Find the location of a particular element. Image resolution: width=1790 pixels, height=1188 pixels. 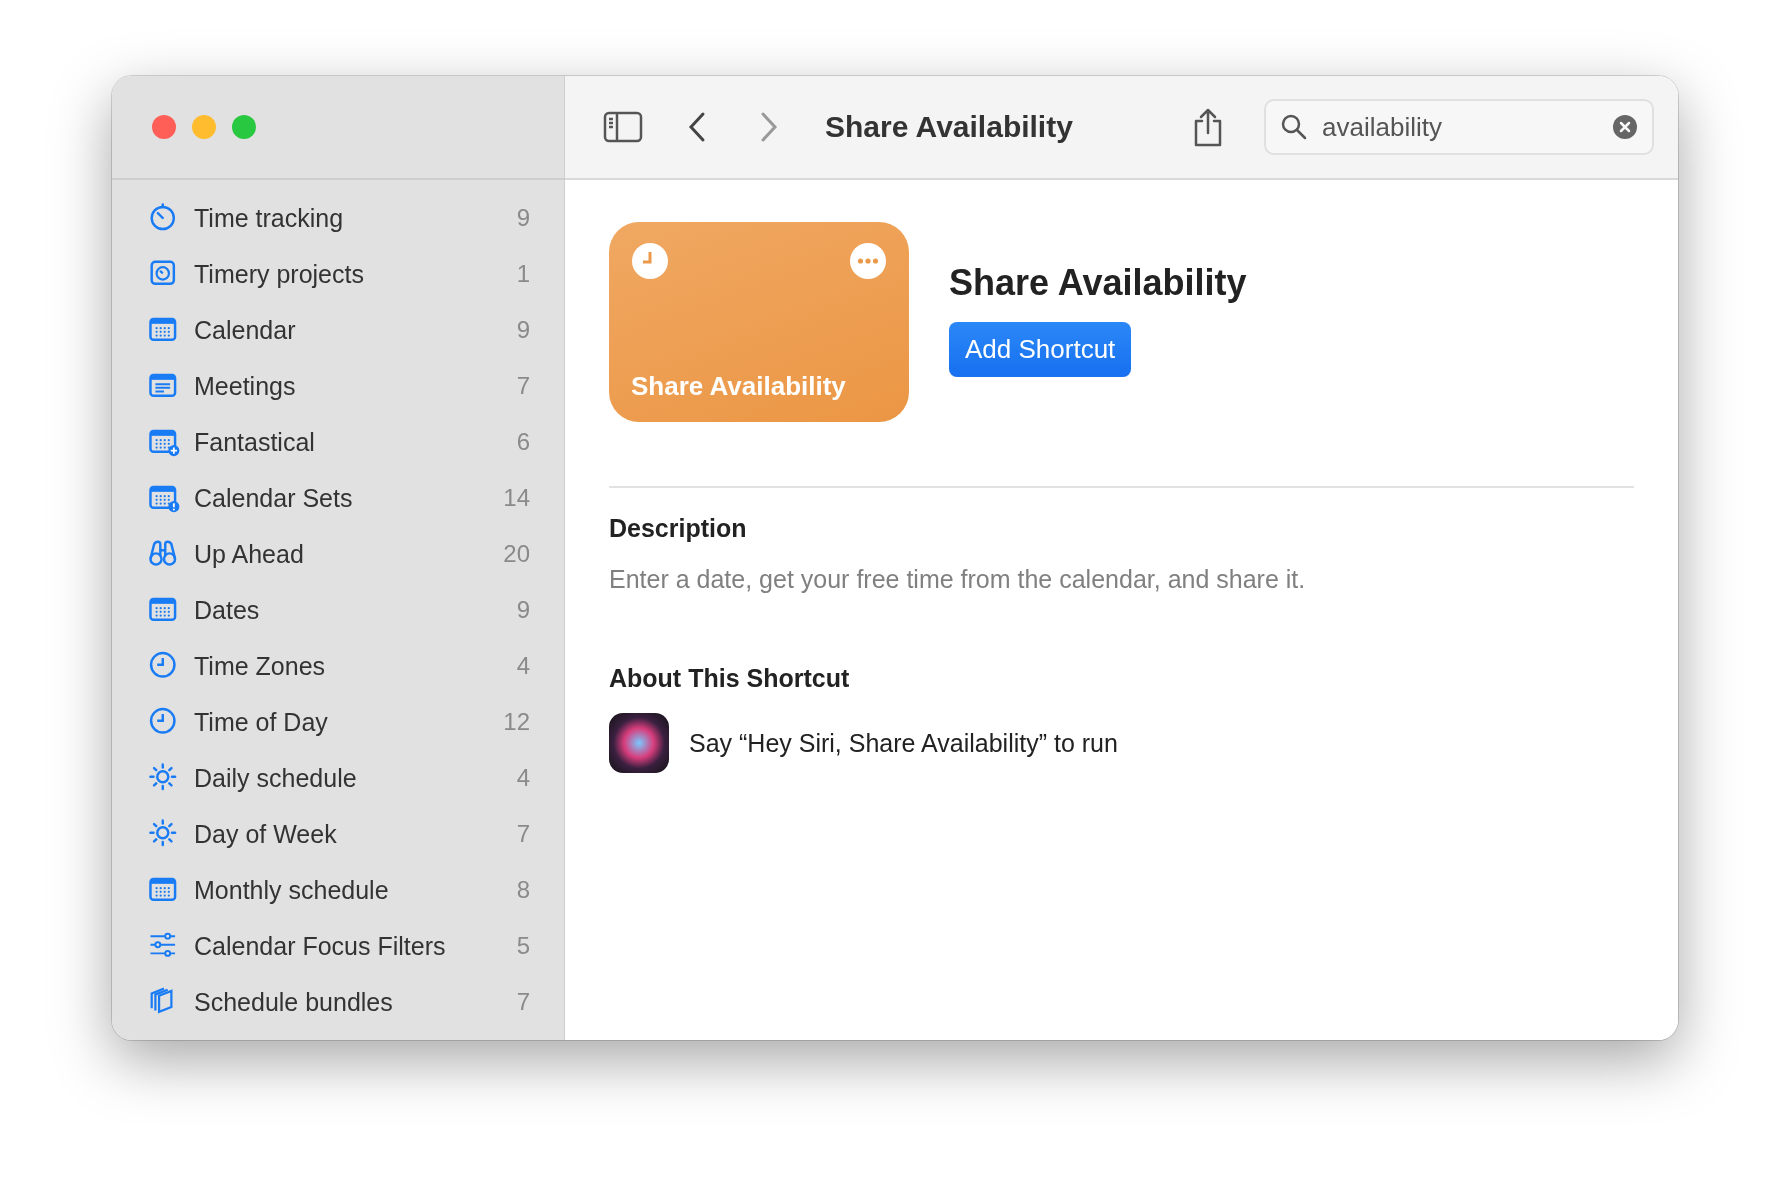

zoom-window-button is located at coordinates (244, 127).